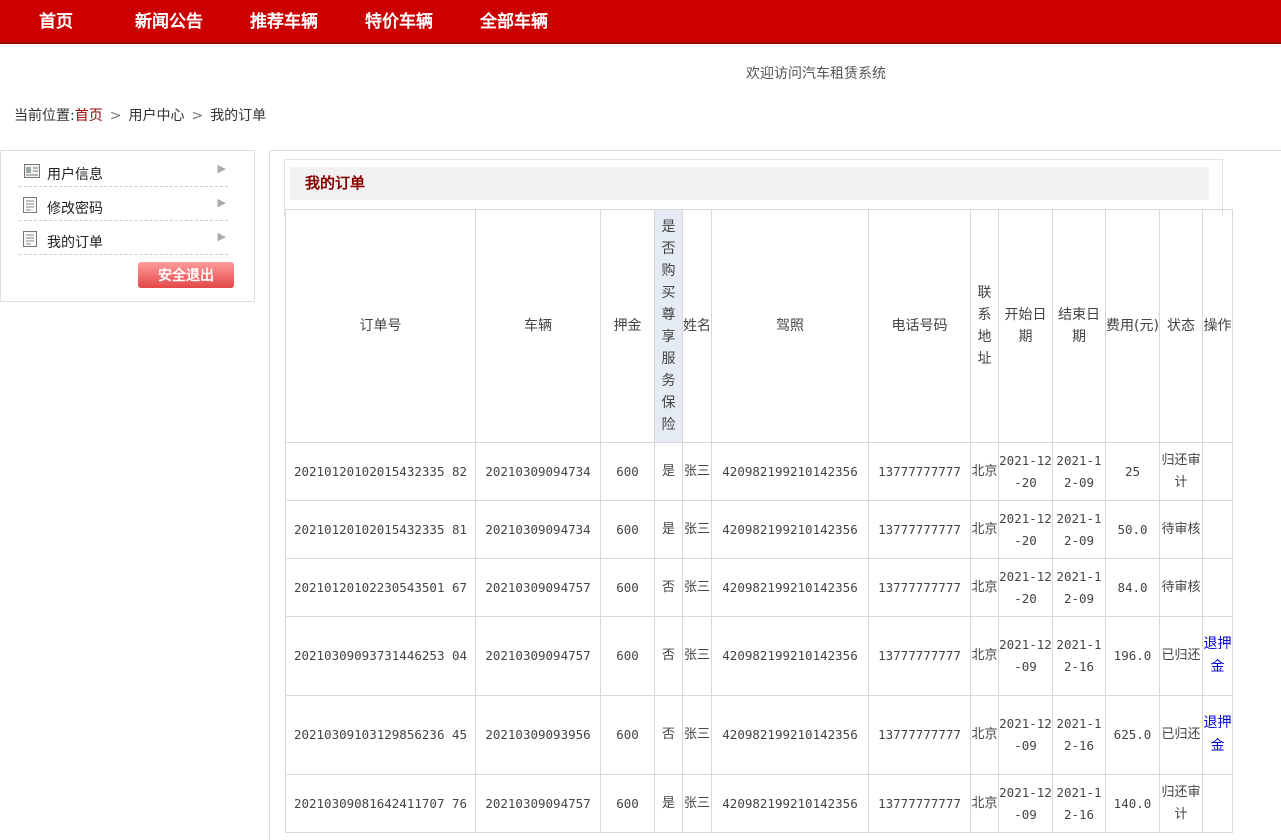 The height and width of the screenshot is (840, 1281). I want to click on cell-fee: 196.0, so click(1132, 656).